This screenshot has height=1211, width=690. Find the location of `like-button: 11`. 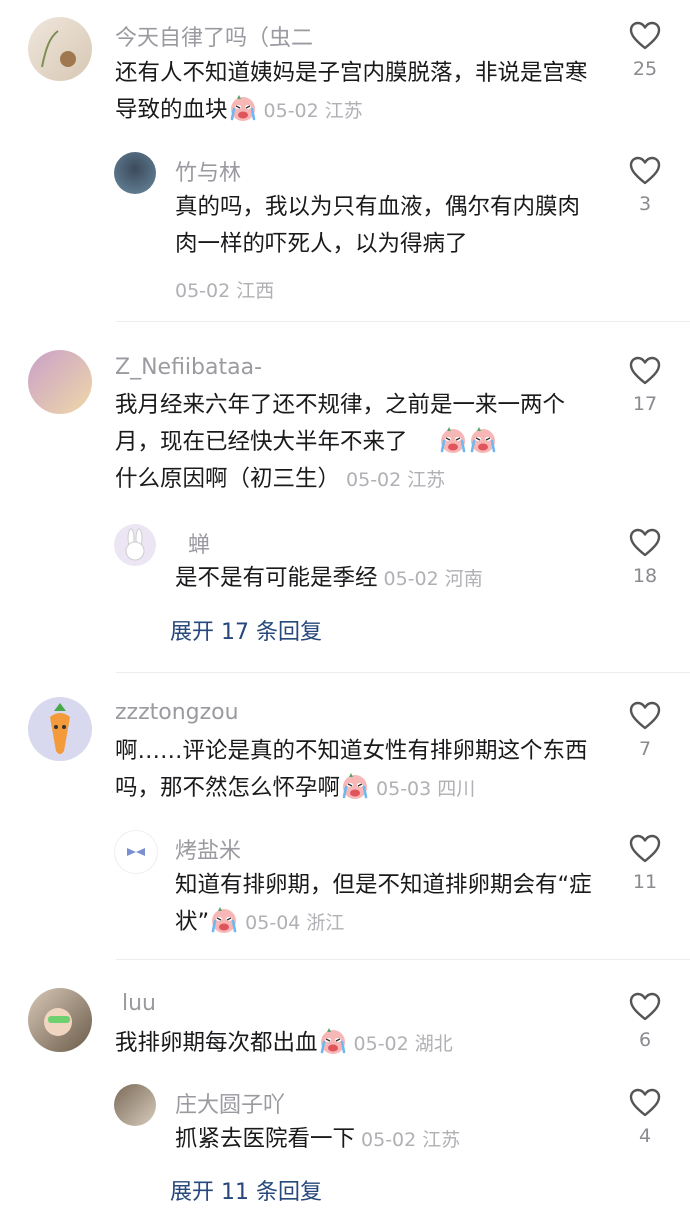

like-button: 11 is located at coordinates (645, 863).